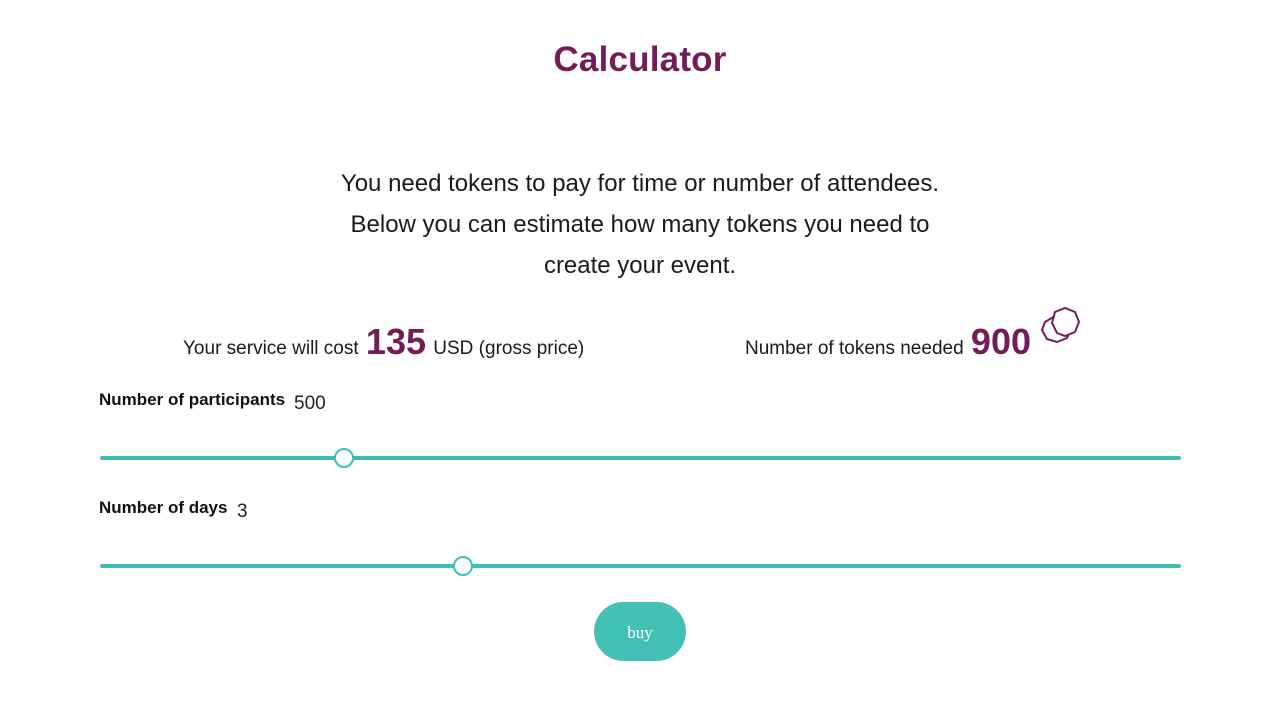  I want to click on participants-slider-thumb, so click(344, 458).